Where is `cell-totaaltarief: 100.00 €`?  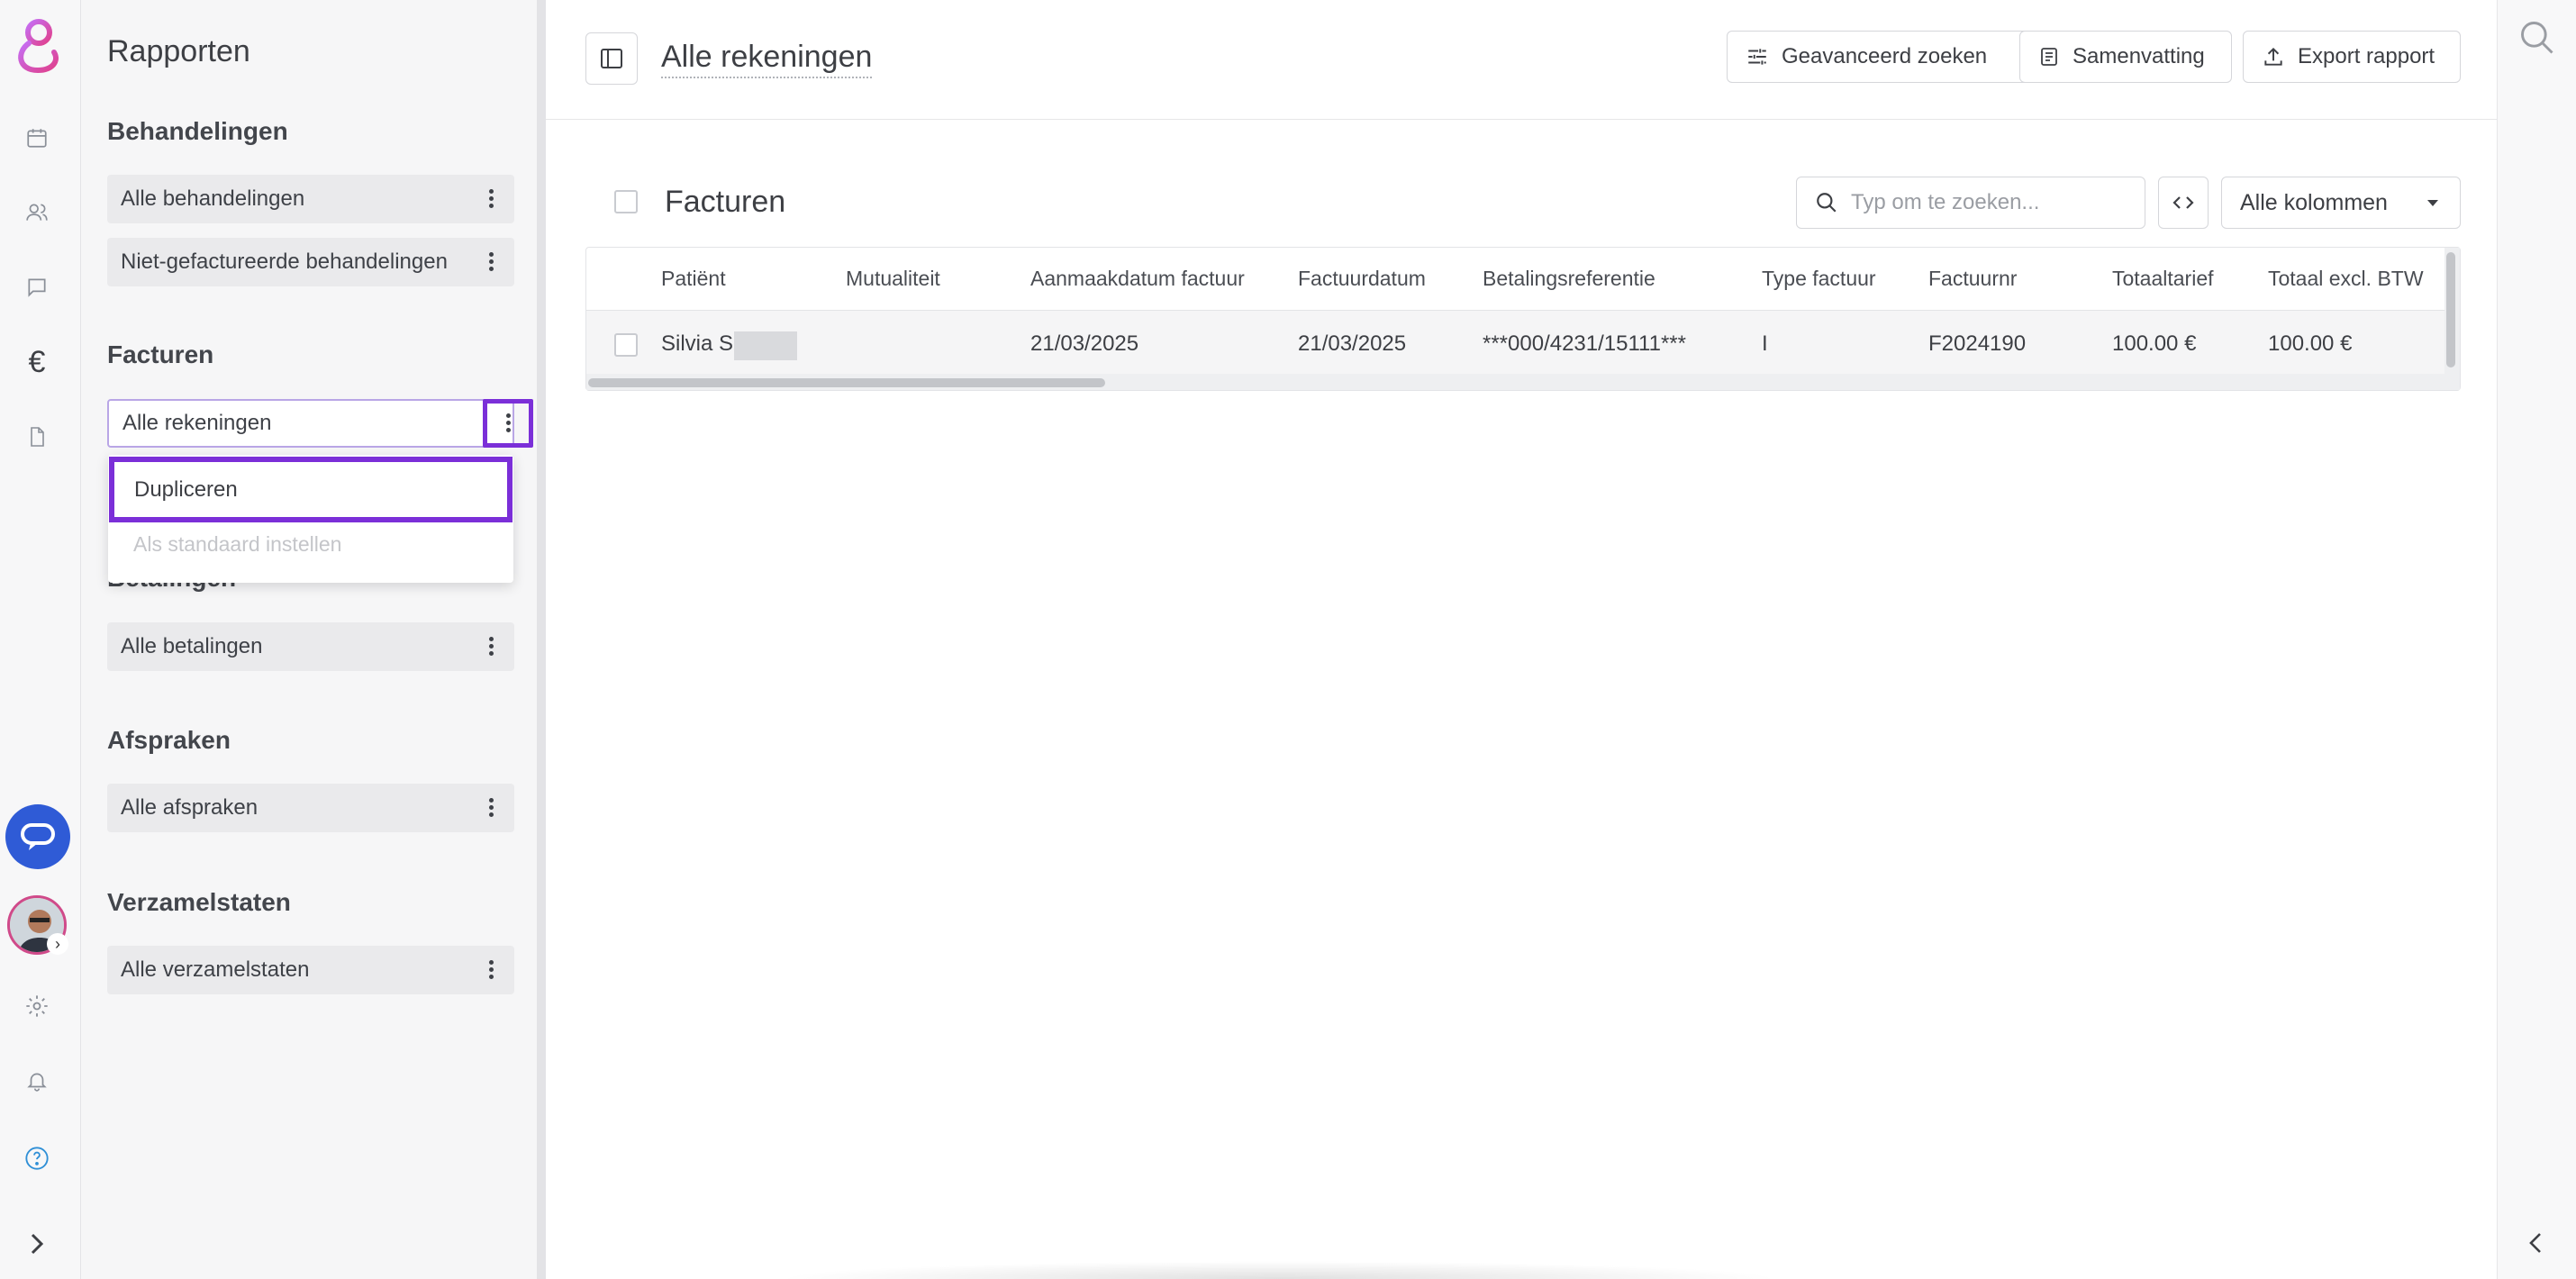 cell-totaaltarief: 100.00 € is located at coordinates (2154, 343).